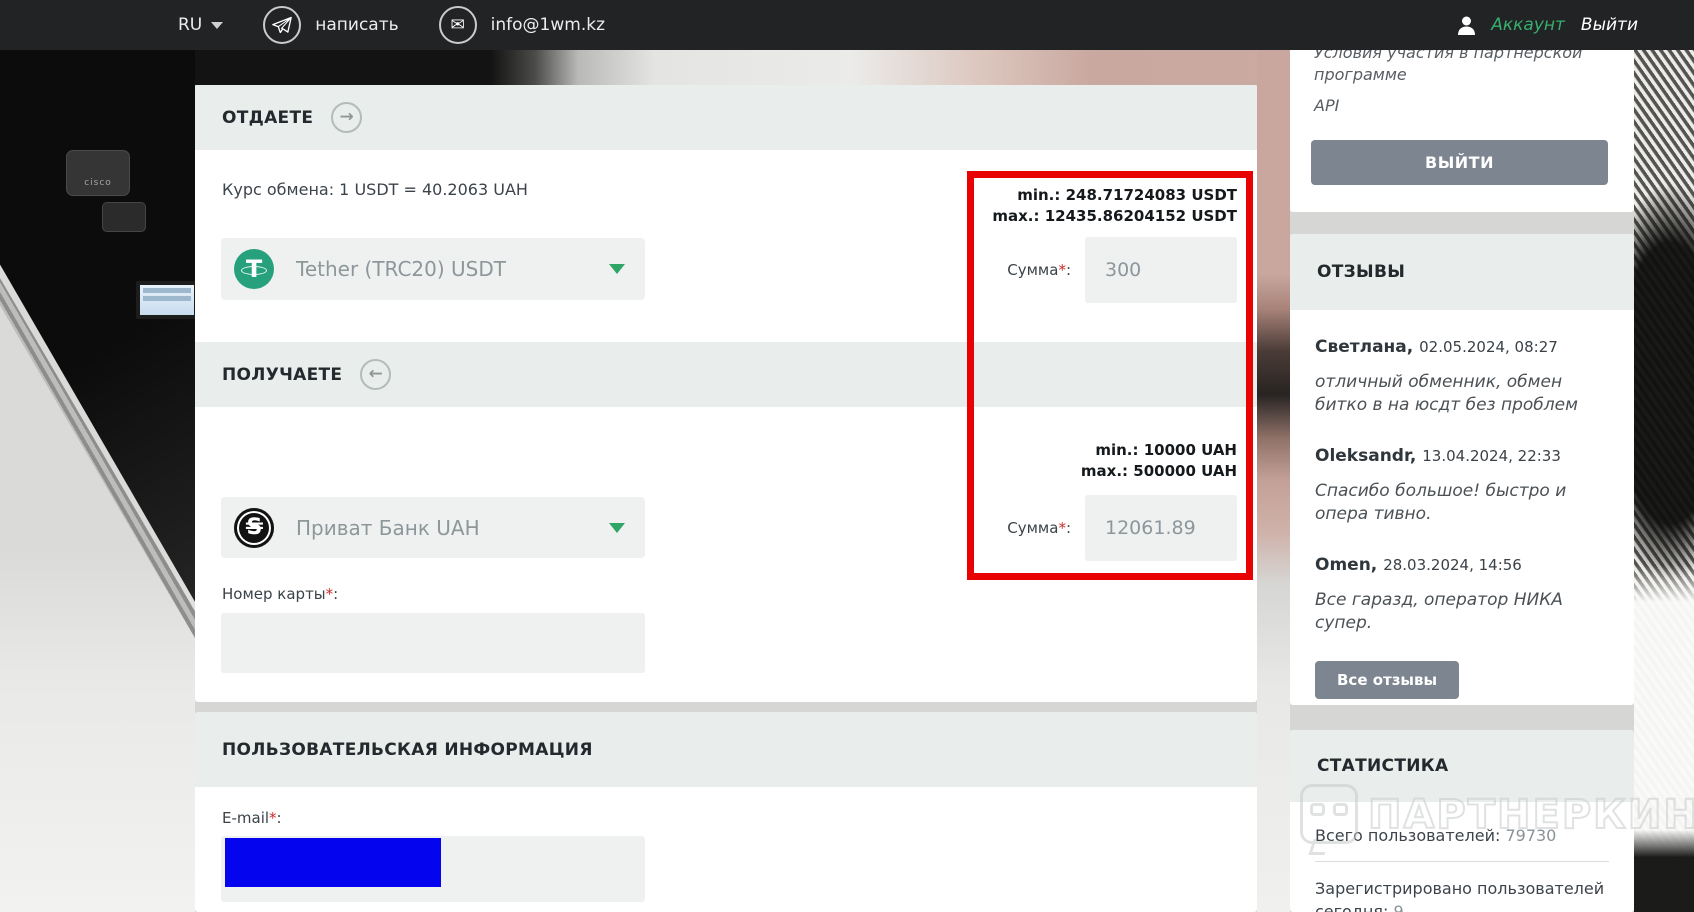  I want to click on receive-max: max.: 500000 UAH, so click(1158, 471).